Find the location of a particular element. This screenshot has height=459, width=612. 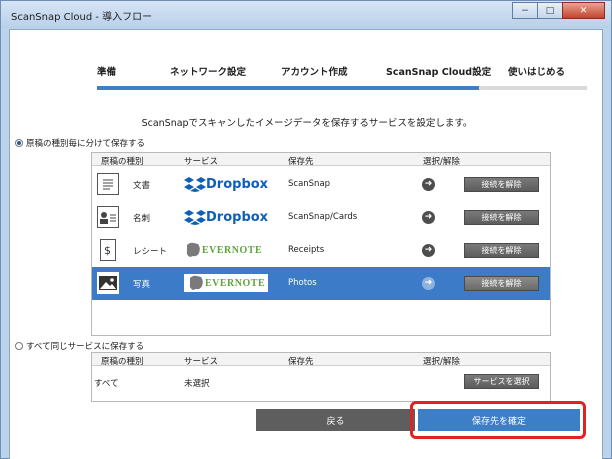

description-text: ScanSnapでスキャンしたイメージデータを保存するサービスを設定します。 is located at coordinates (307, 123).